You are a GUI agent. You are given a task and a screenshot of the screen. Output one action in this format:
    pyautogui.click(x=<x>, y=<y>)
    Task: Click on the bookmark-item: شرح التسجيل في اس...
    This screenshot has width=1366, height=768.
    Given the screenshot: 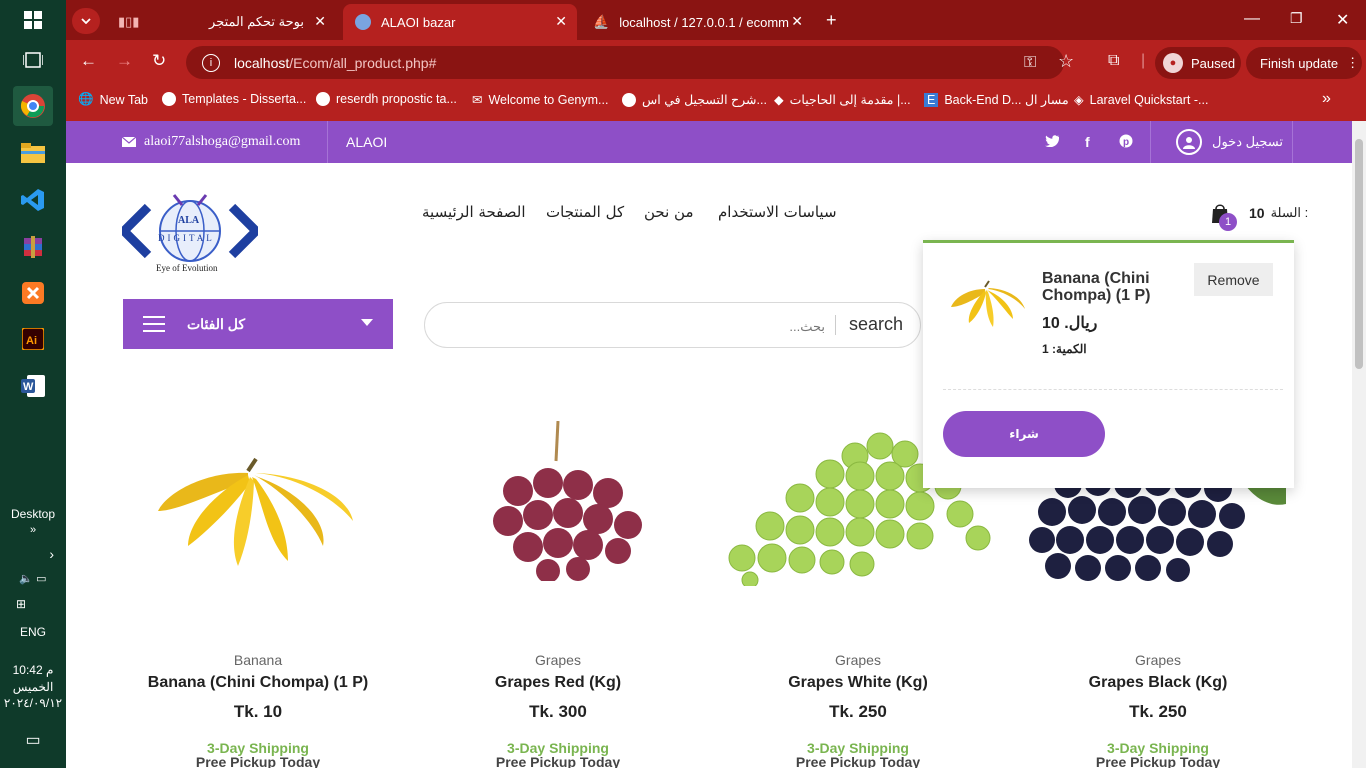 What is the action you would take?
    pyautogui.click(x=694, y=99)
    